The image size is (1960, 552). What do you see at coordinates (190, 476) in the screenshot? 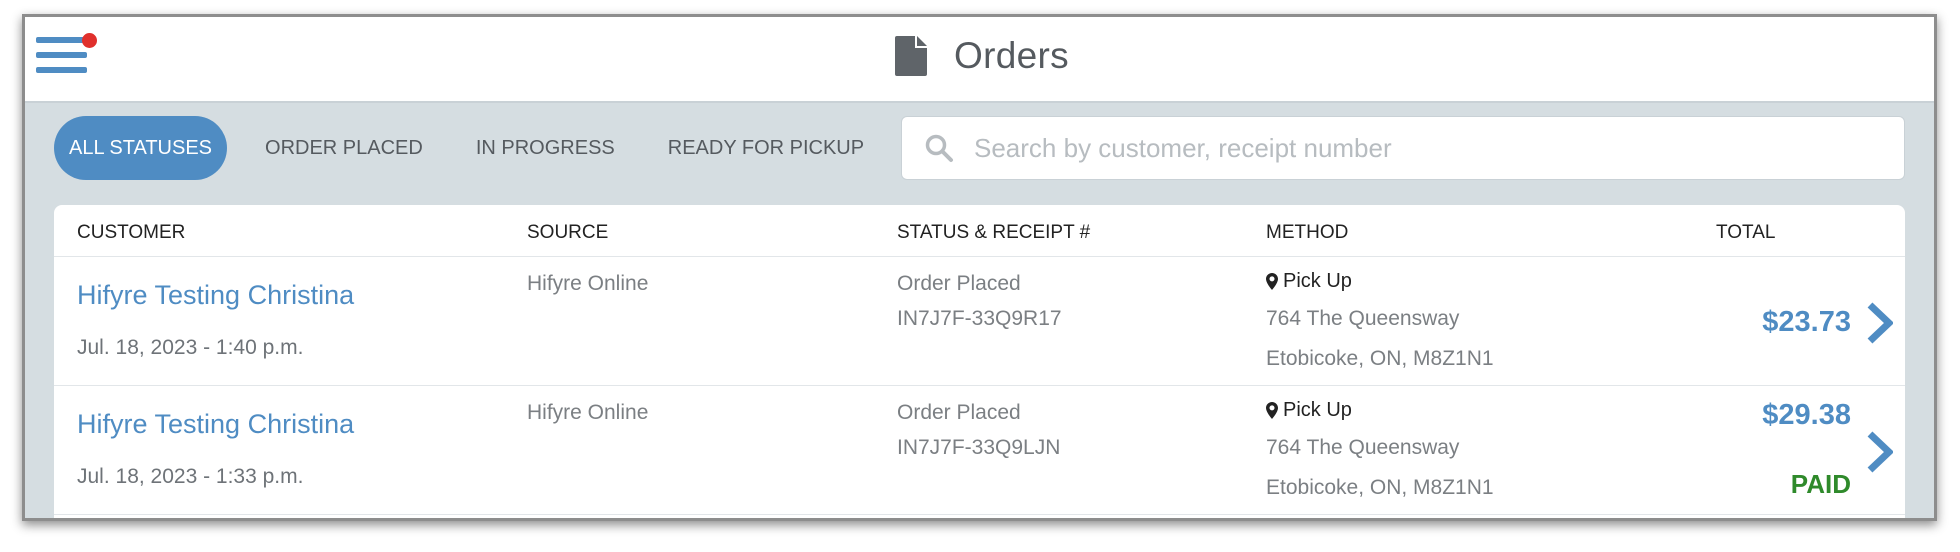
I see `order-date: Jul. 18, 2023 - 1:33 p.m.` at bounding box center [190, 476].